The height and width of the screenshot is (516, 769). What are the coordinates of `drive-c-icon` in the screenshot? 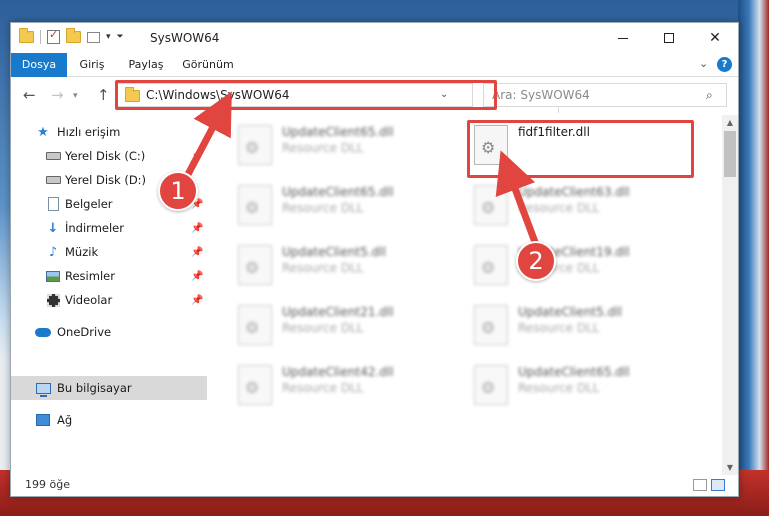 It's located at (53, 156).